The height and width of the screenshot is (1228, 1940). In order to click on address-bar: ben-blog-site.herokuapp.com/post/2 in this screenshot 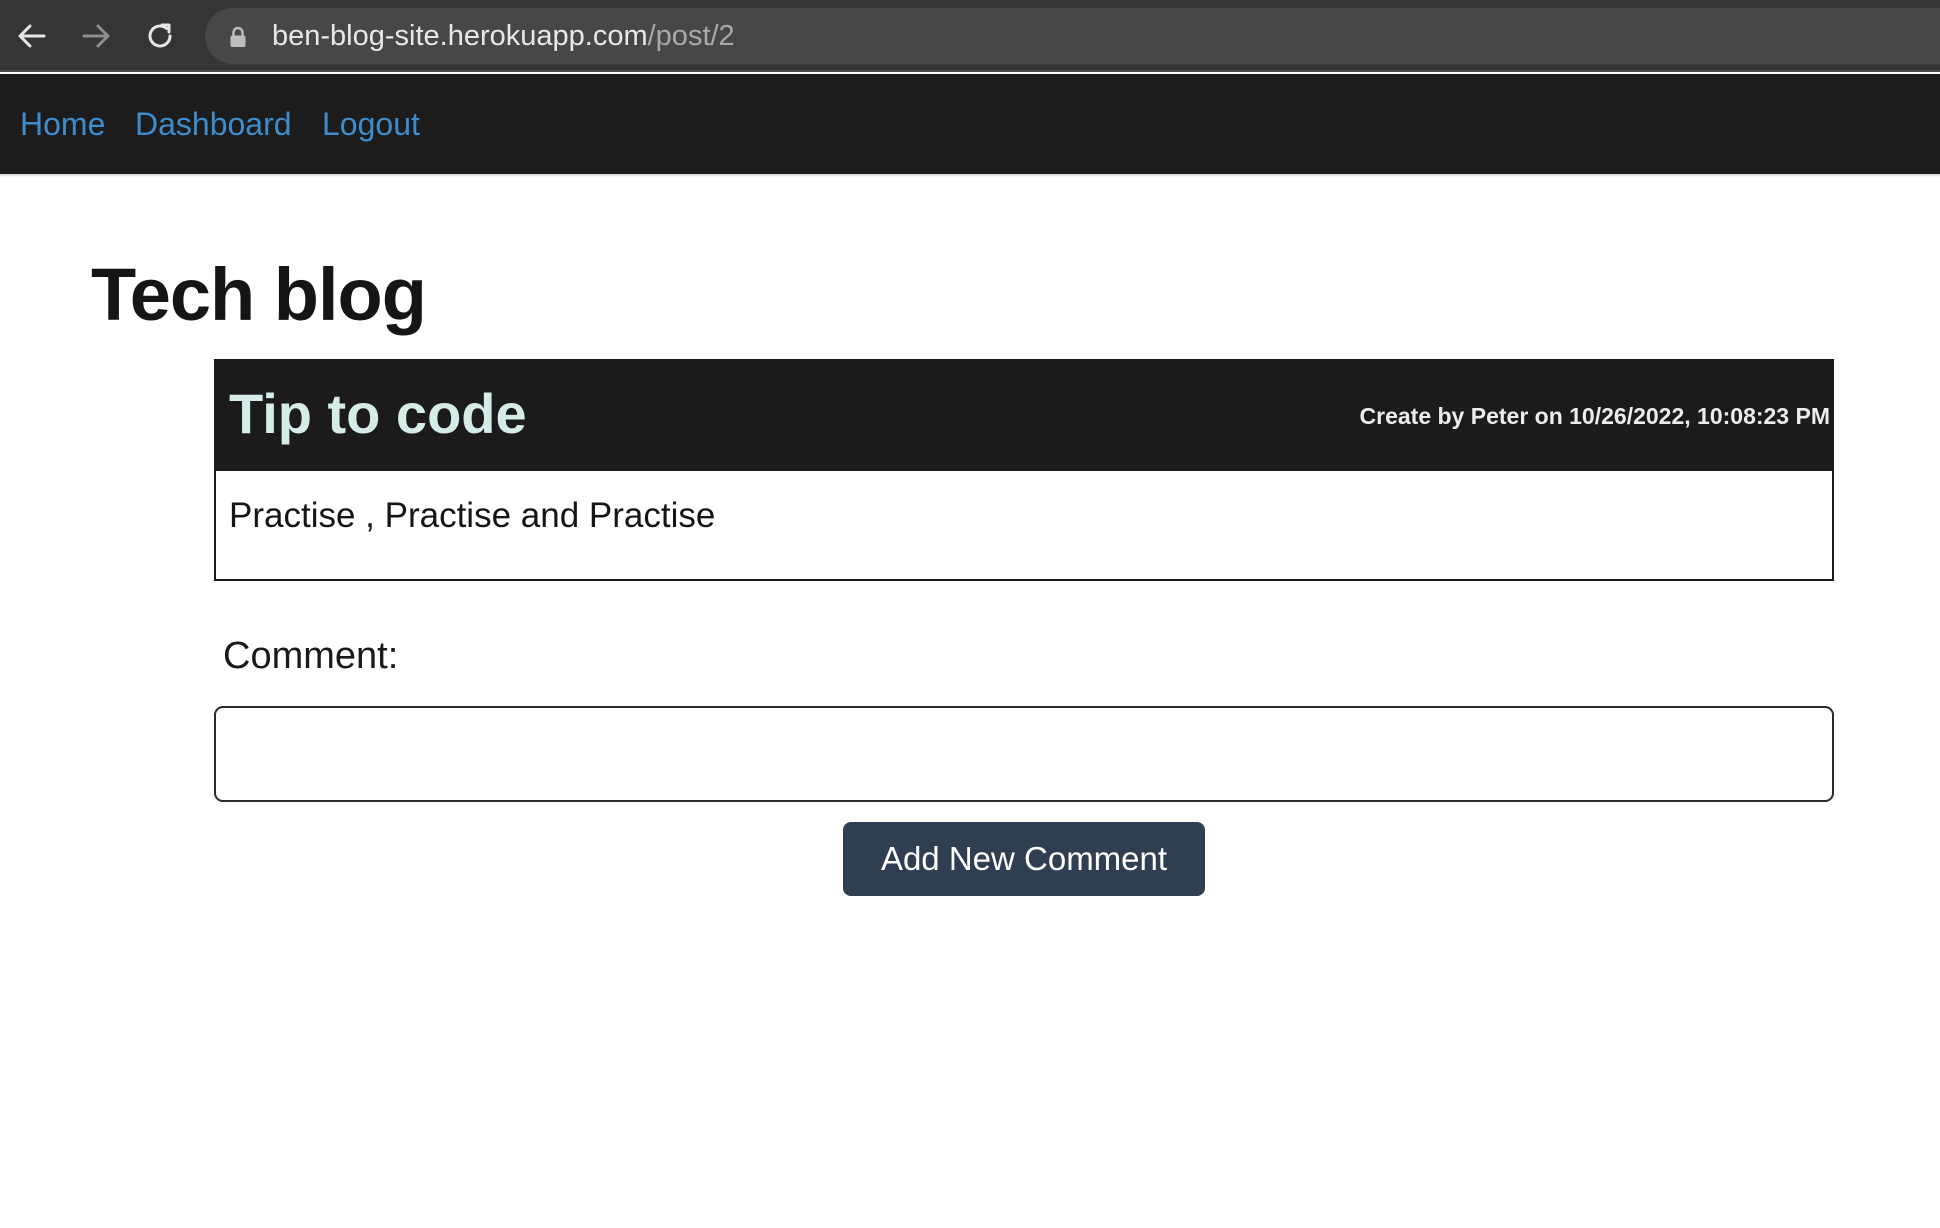, I will do `click(1072, 36)`.